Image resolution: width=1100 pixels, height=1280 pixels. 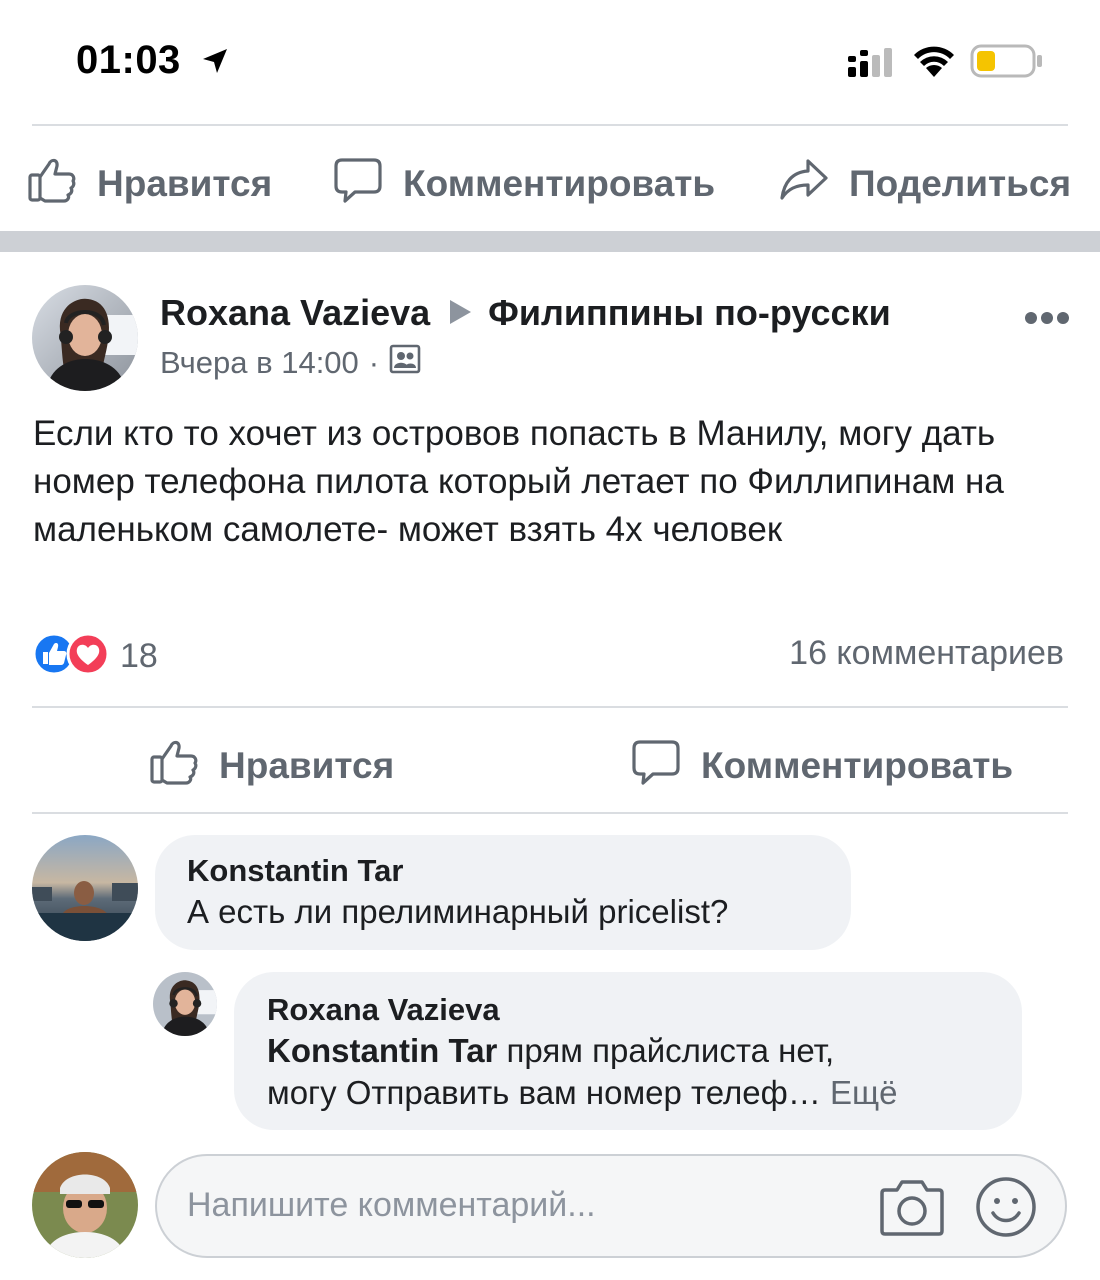 I want to click on reply-text-line-2: могу Отправить вам номер телеф… Ещё, so click(x=582, y=1093).